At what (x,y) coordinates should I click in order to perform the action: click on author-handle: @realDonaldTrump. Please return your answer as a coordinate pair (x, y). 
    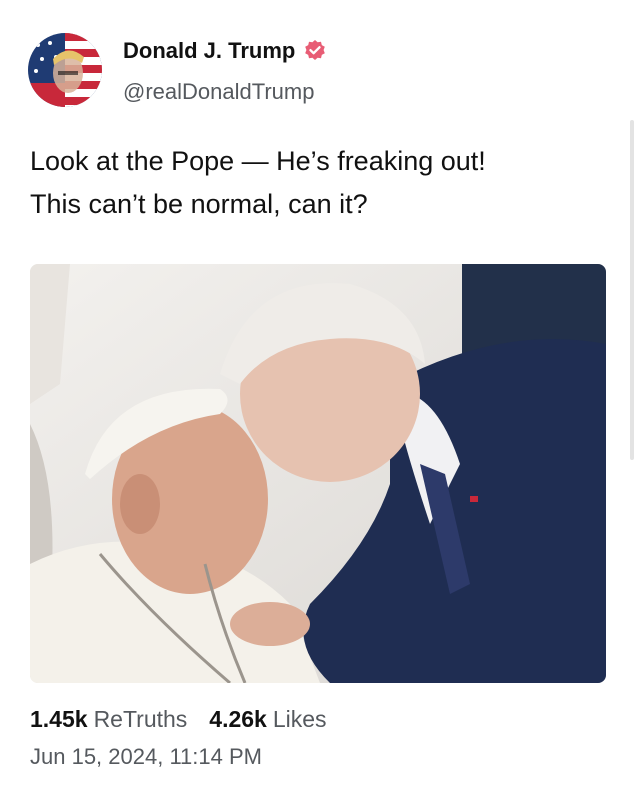
    Looking at the image, I should click on (218, 92).